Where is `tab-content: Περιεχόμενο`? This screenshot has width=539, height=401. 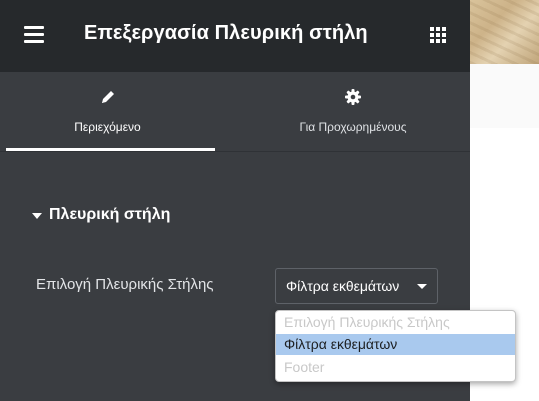 tab-content: Περιεχόμενο is located at coordinates (107, 112).